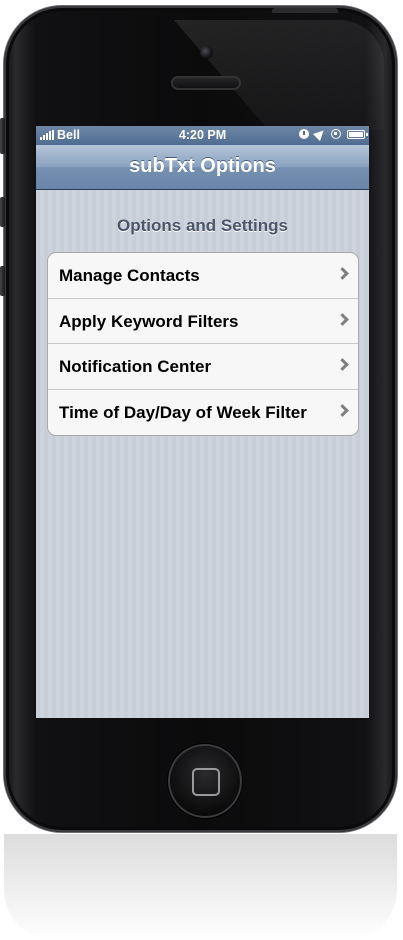 The height and width of the screenshot is (940, 403). Describe the element at coordinates (206, 83) in the screenshot. I see `earpiece-speaker` at that location.